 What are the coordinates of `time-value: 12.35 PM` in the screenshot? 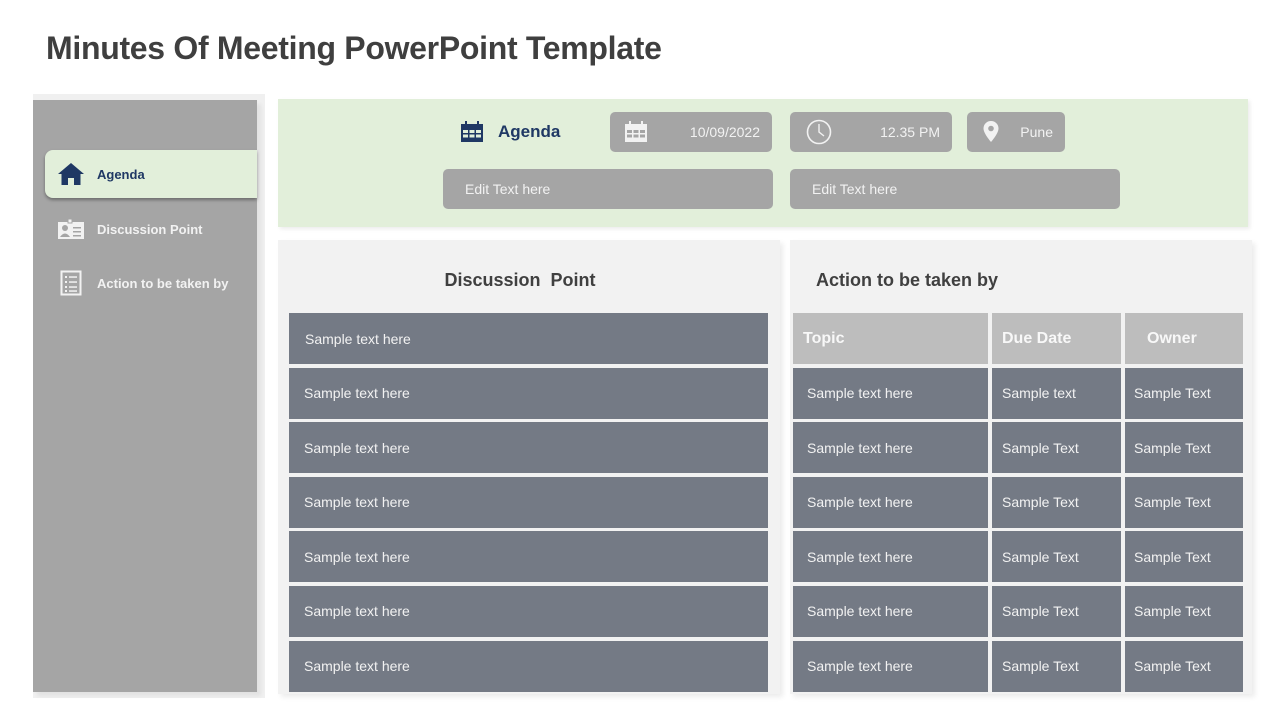 It's located at (910, 132).